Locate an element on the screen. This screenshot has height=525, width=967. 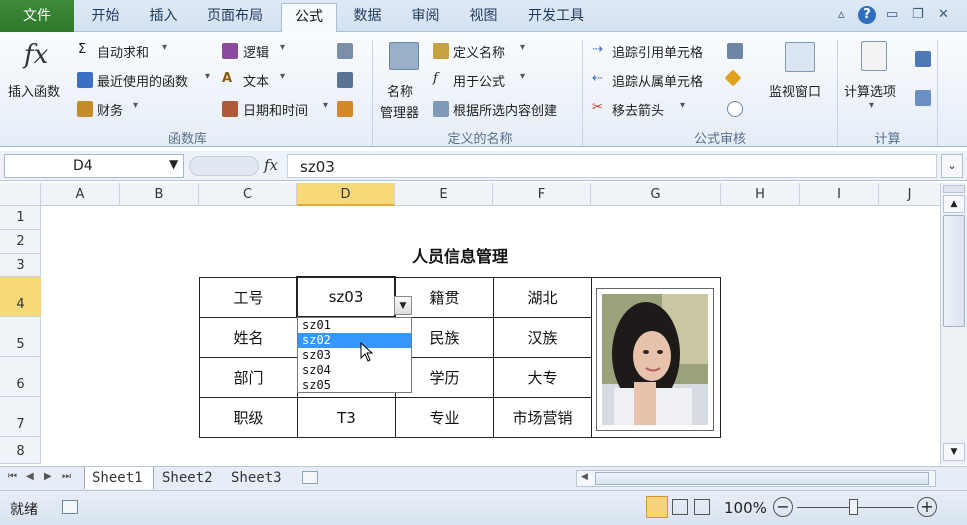
column-header-e: E is located at coordinates (444, 194).